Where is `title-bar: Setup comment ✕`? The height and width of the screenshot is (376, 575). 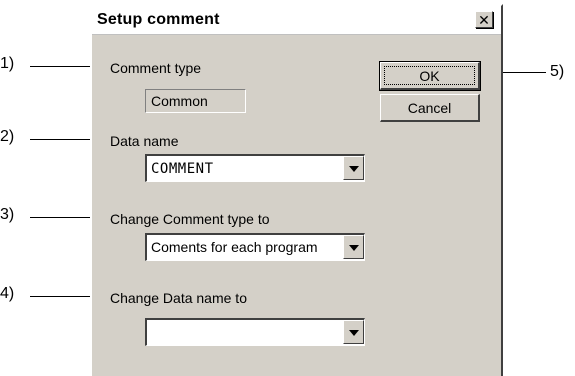 title-bar: Setup comment ✕ is located at coordinates (296, 20).